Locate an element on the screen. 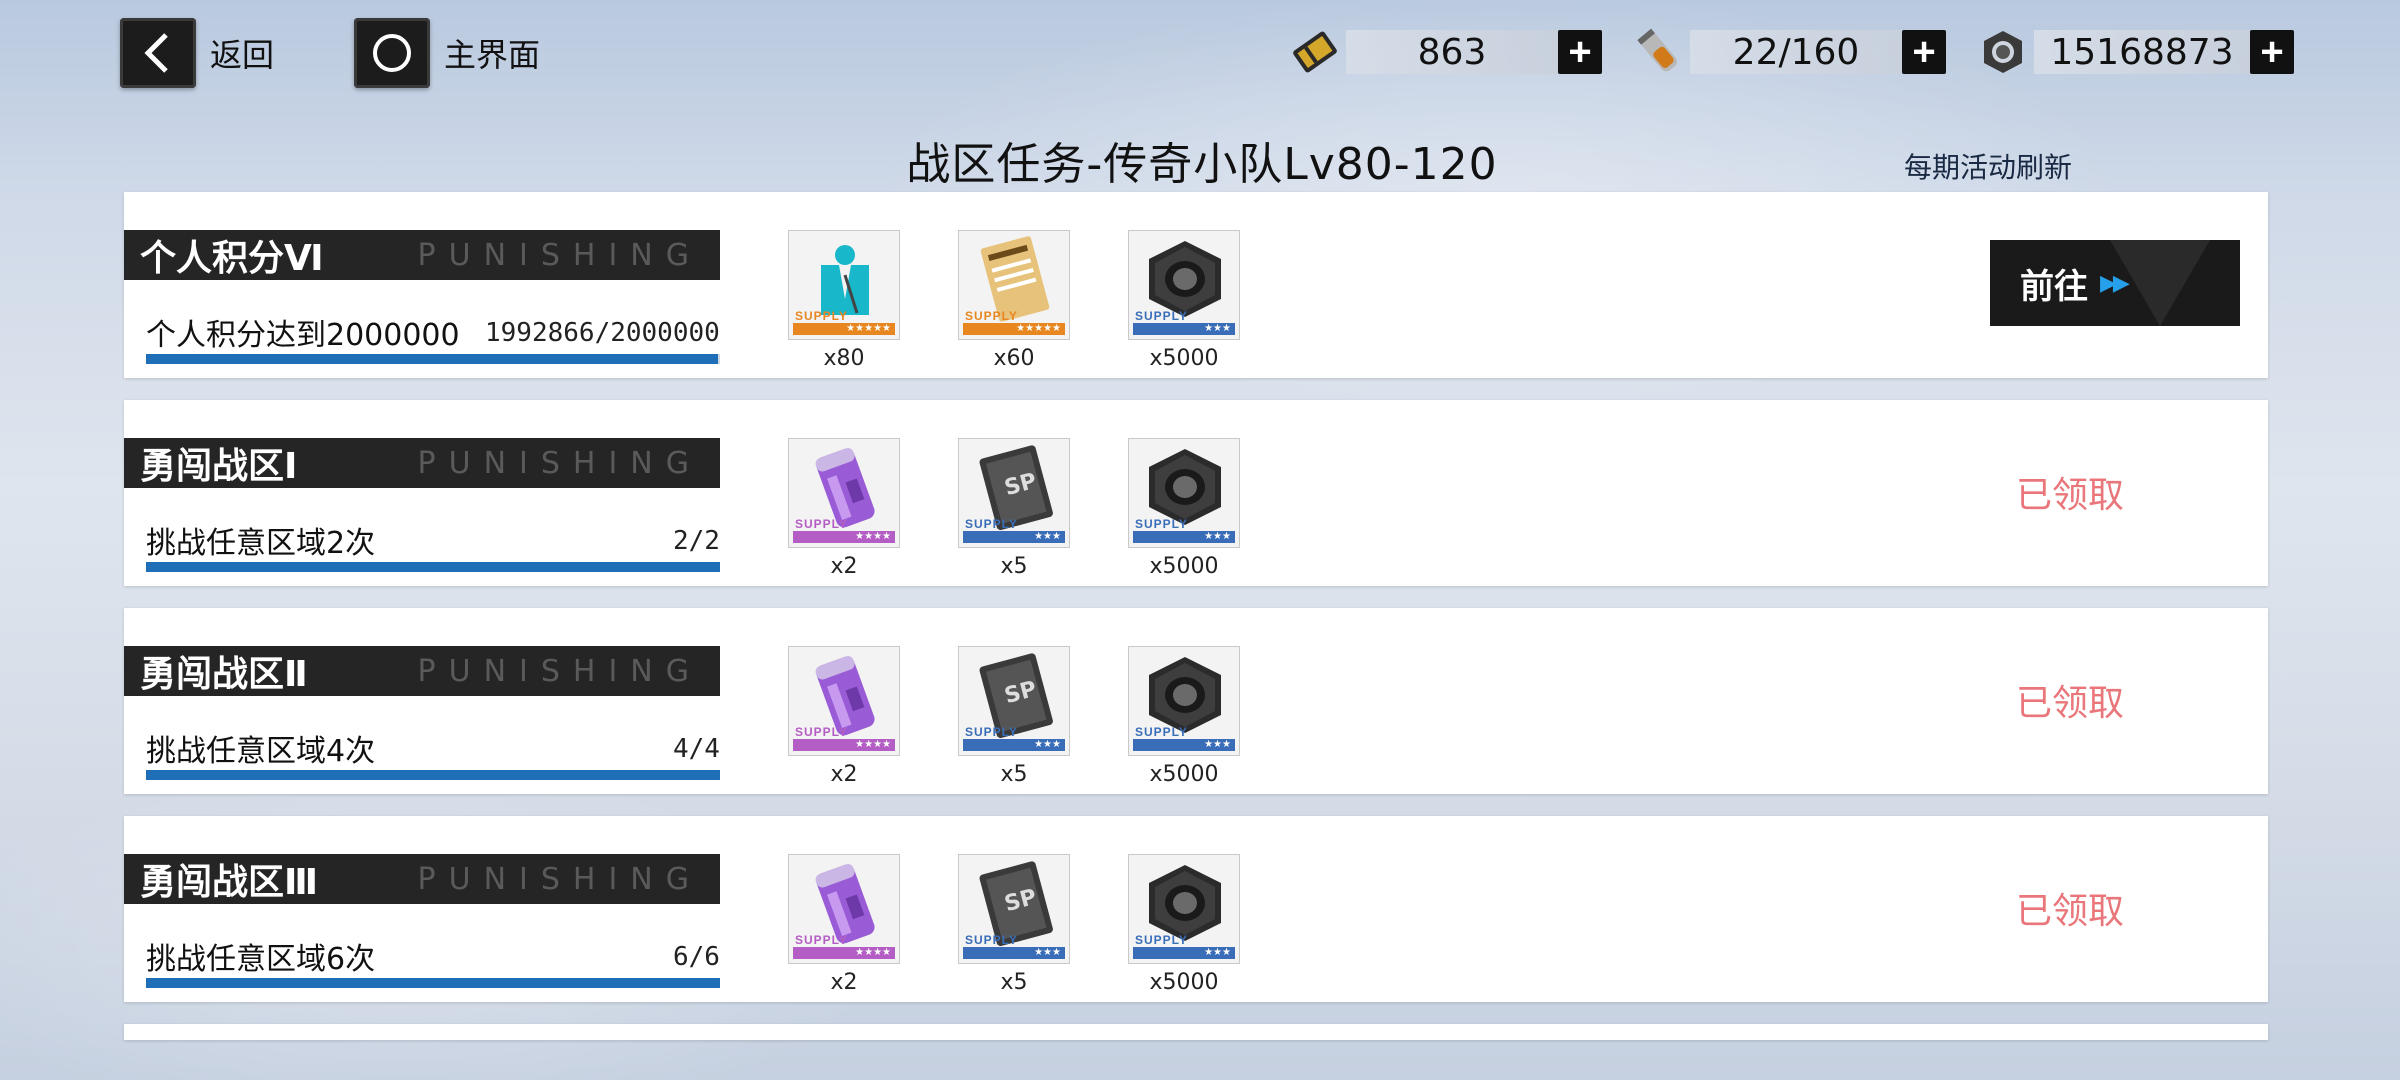 The width and height of the screenshot is (2400, 1080). double-arrow-icon: ▶▶ is located at coordinates (2115, 282).